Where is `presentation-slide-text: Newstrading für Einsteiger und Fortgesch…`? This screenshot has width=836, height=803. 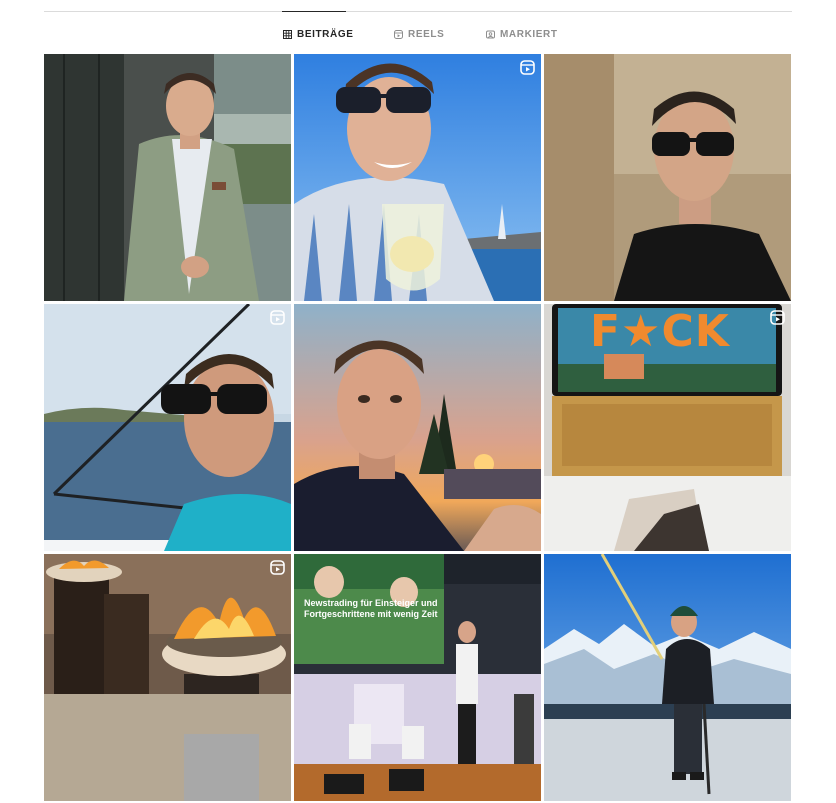
presentation-slide-text: Newstrading für Einsteiger und Fortgesch… is located at coordinates (371, 608).